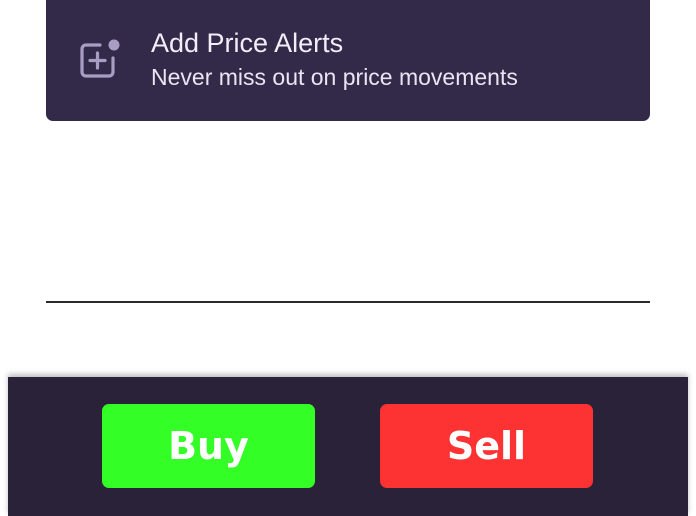 This screenshot has height=516, width=696. What do you see at coordinates (247, 43) in the screenshot?
I see `price-alert-title: Add Price Alerts` at bounding box center [247, 43].